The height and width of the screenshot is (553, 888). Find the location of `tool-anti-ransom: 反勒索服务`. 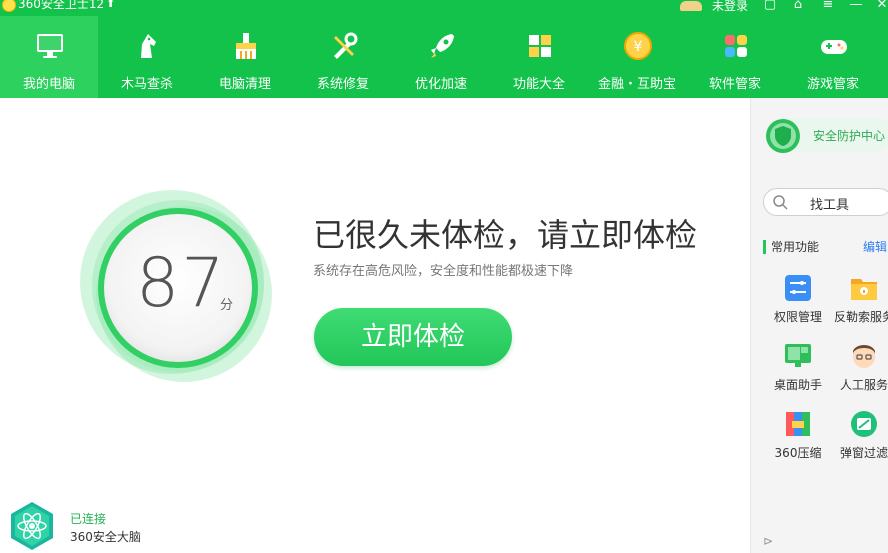

tool-anti-ransom: 反勒索服务 is located at coordinates (858, 299).